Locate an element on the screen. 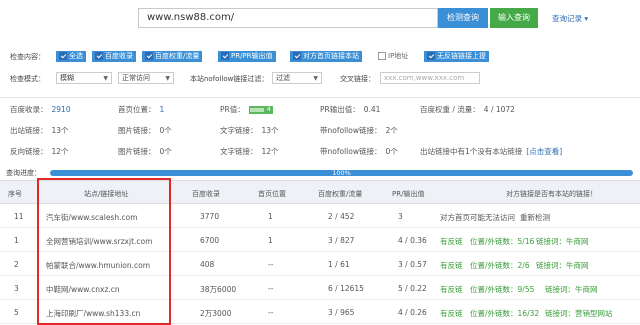  cell-weight: 3 / 965 is located at coordinates (341, 312).